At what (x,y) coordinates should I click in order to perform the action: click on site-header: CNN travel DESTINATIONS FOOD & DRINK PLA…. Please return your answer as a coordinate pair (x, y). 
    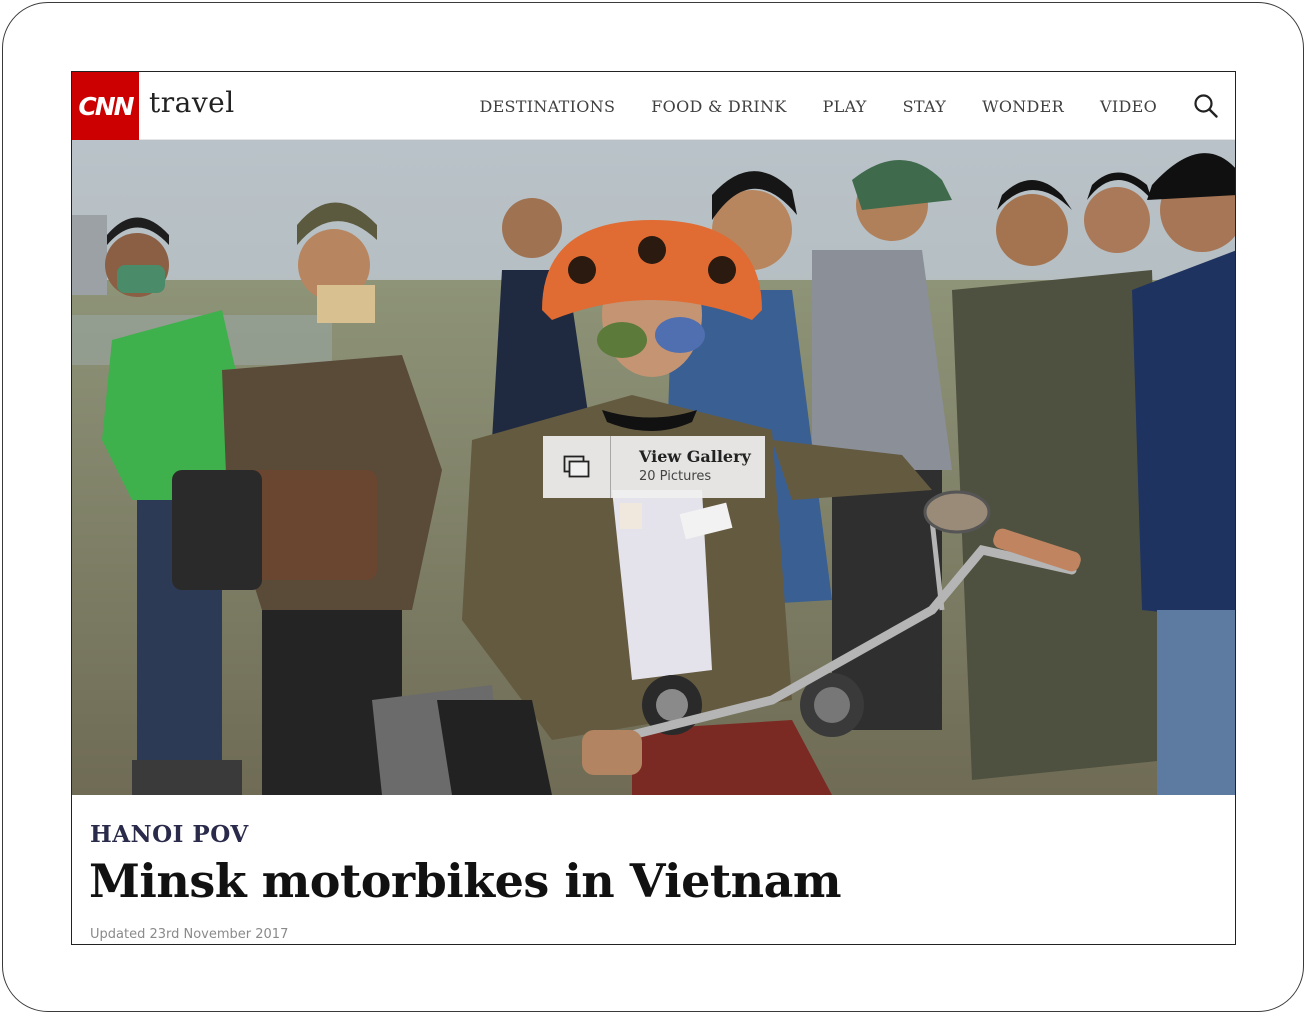
    Looking at the image, I should click on (653, 106).